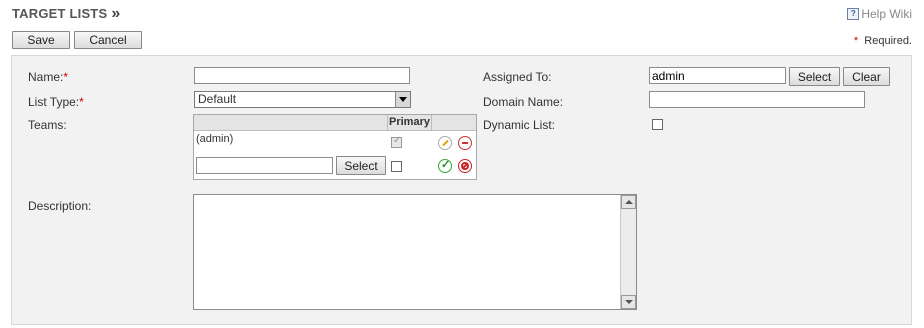  I want to click on help-book-icon: ?, so click(853, 14).